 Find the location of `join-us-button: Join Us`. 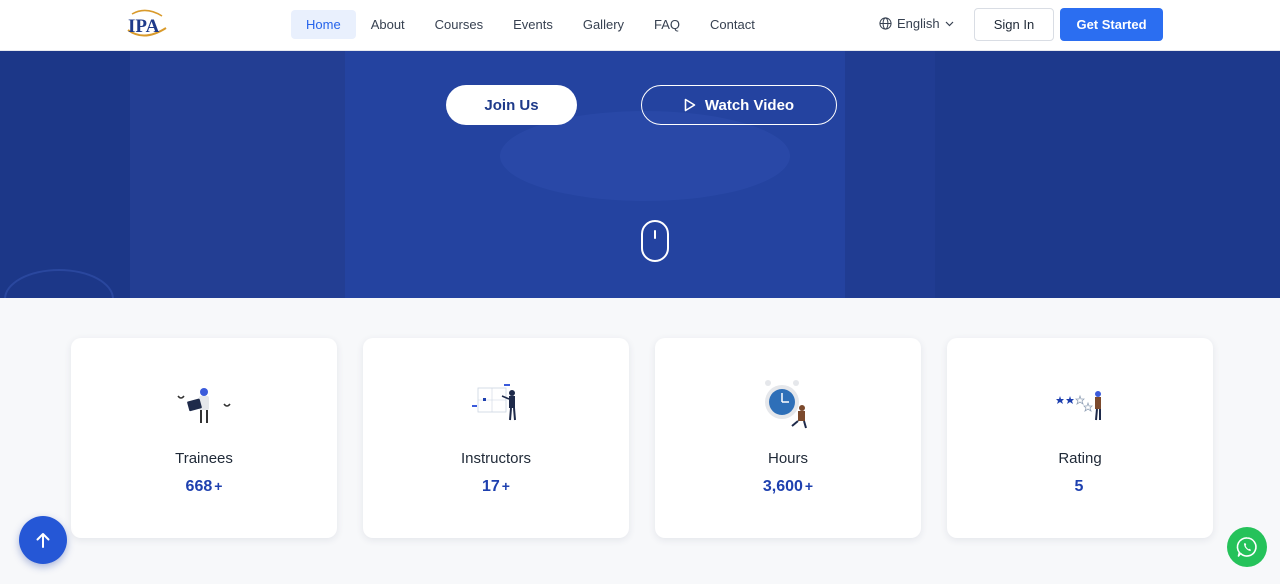

join-us-button: Join Us is located at coordinates (511, 105).